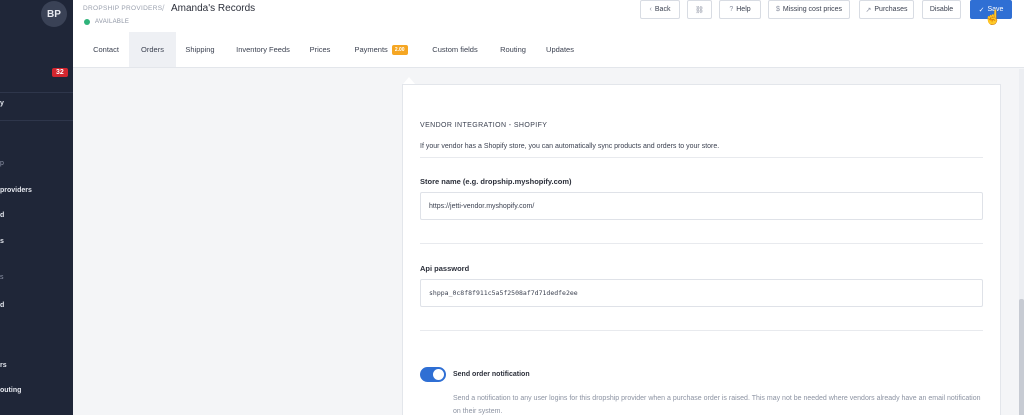 The height and width of the screenshot is (415, 1024). Describe the element at coordinates (868, 10) in the screenshot. I see `external-link-icon: ↗` at that location.